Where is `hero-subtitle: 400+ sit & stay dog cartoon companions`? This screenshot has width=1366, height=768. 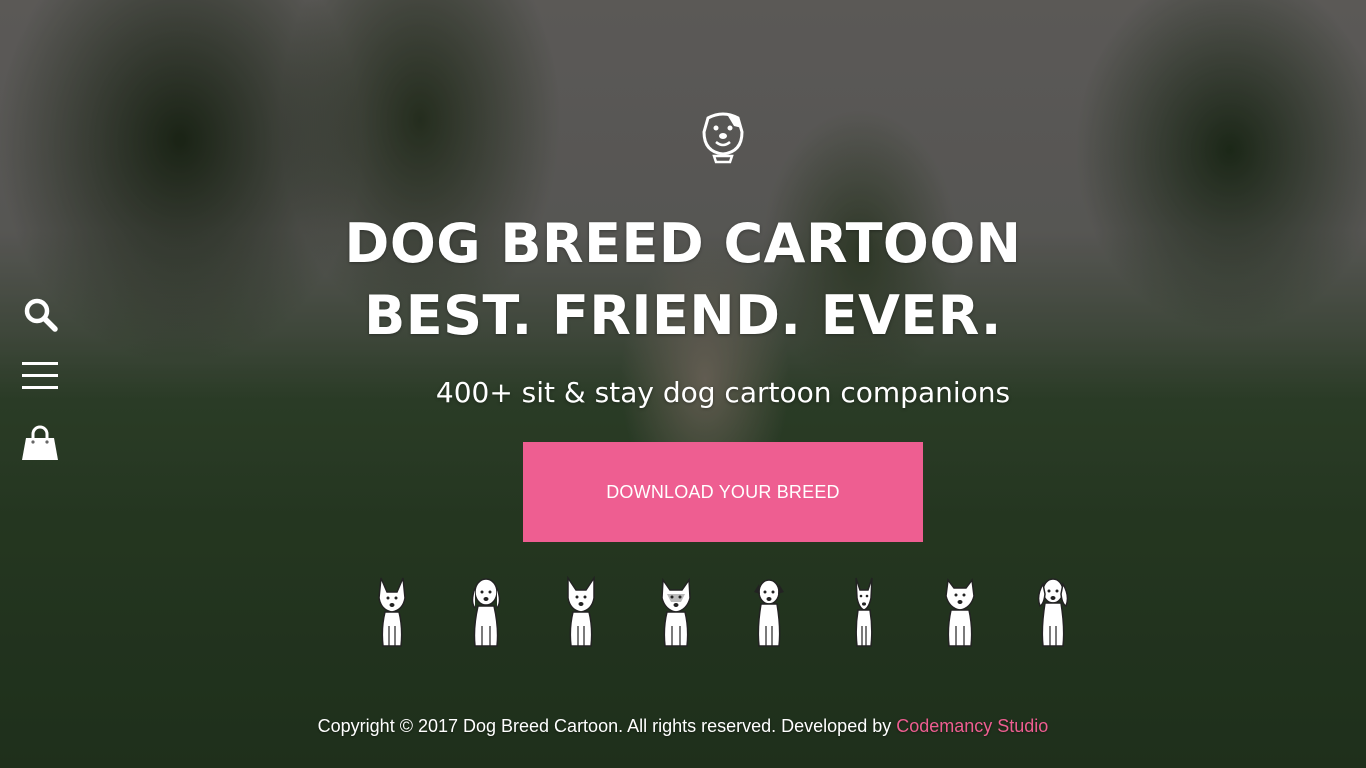
hero-subtitle: 400+ sit & stay dog cartoon companions is located at coordinates (723, 392).